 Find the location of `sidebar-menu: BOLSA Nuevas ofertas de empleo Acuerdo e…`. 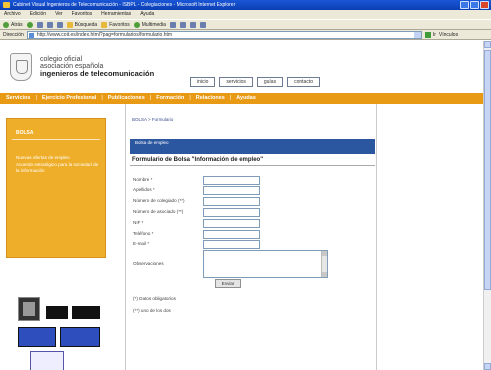

sidebar-menu: BOLSA Nuevas ofertas de empleo Acuerdo e… is located at coordinates (56, 188).